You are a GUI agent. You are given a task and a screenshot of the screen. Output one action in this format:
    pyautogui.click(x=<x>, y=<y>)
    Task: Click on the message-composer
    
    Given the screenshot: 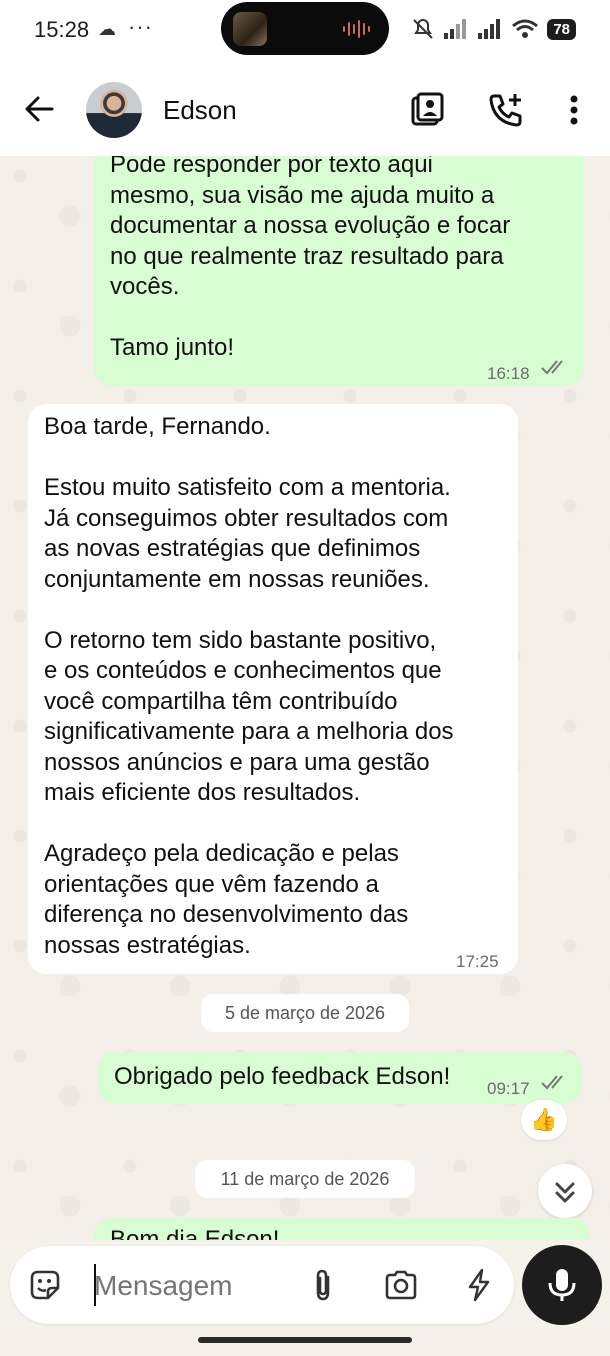 What is the action you would take?
    pyautogui.click(x=262, y=1285)
    